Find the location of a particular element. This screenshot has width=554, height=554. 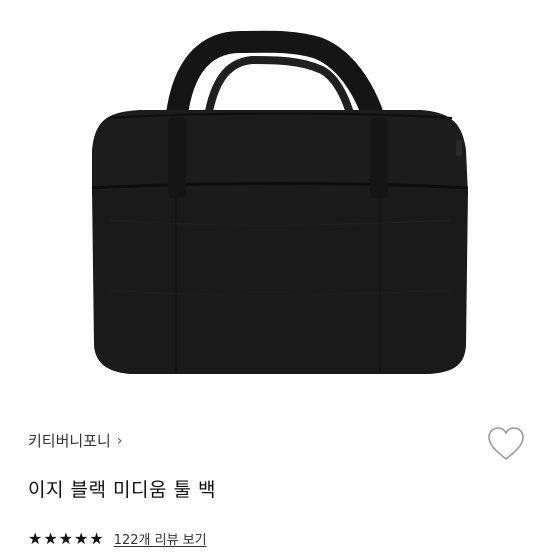

rating-stars: ★ ★ ★ ★ ★ is located at coordinates (66, 538).